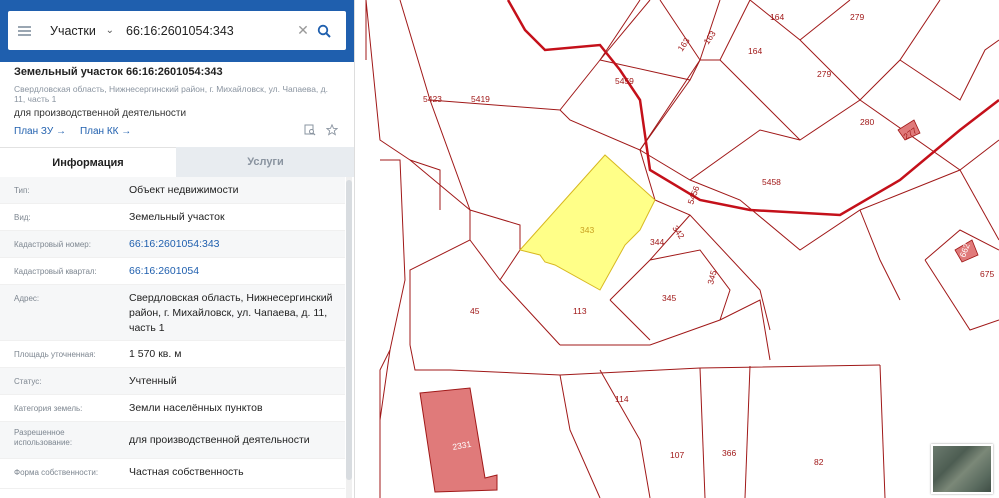 The image size is (999, 498). I want to click on menu-button, so click(24, 30).